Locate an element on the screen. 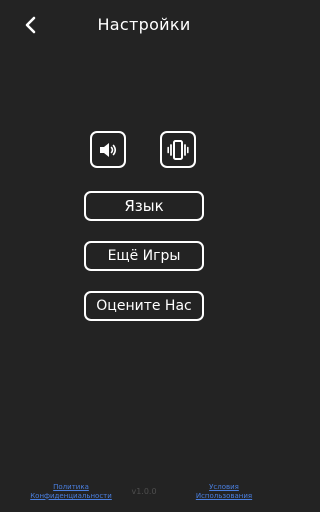 This screenshot has width=320, height=512. privacy-policy-link: Политика Конфиденциальности is located at coordinates (71, 491).